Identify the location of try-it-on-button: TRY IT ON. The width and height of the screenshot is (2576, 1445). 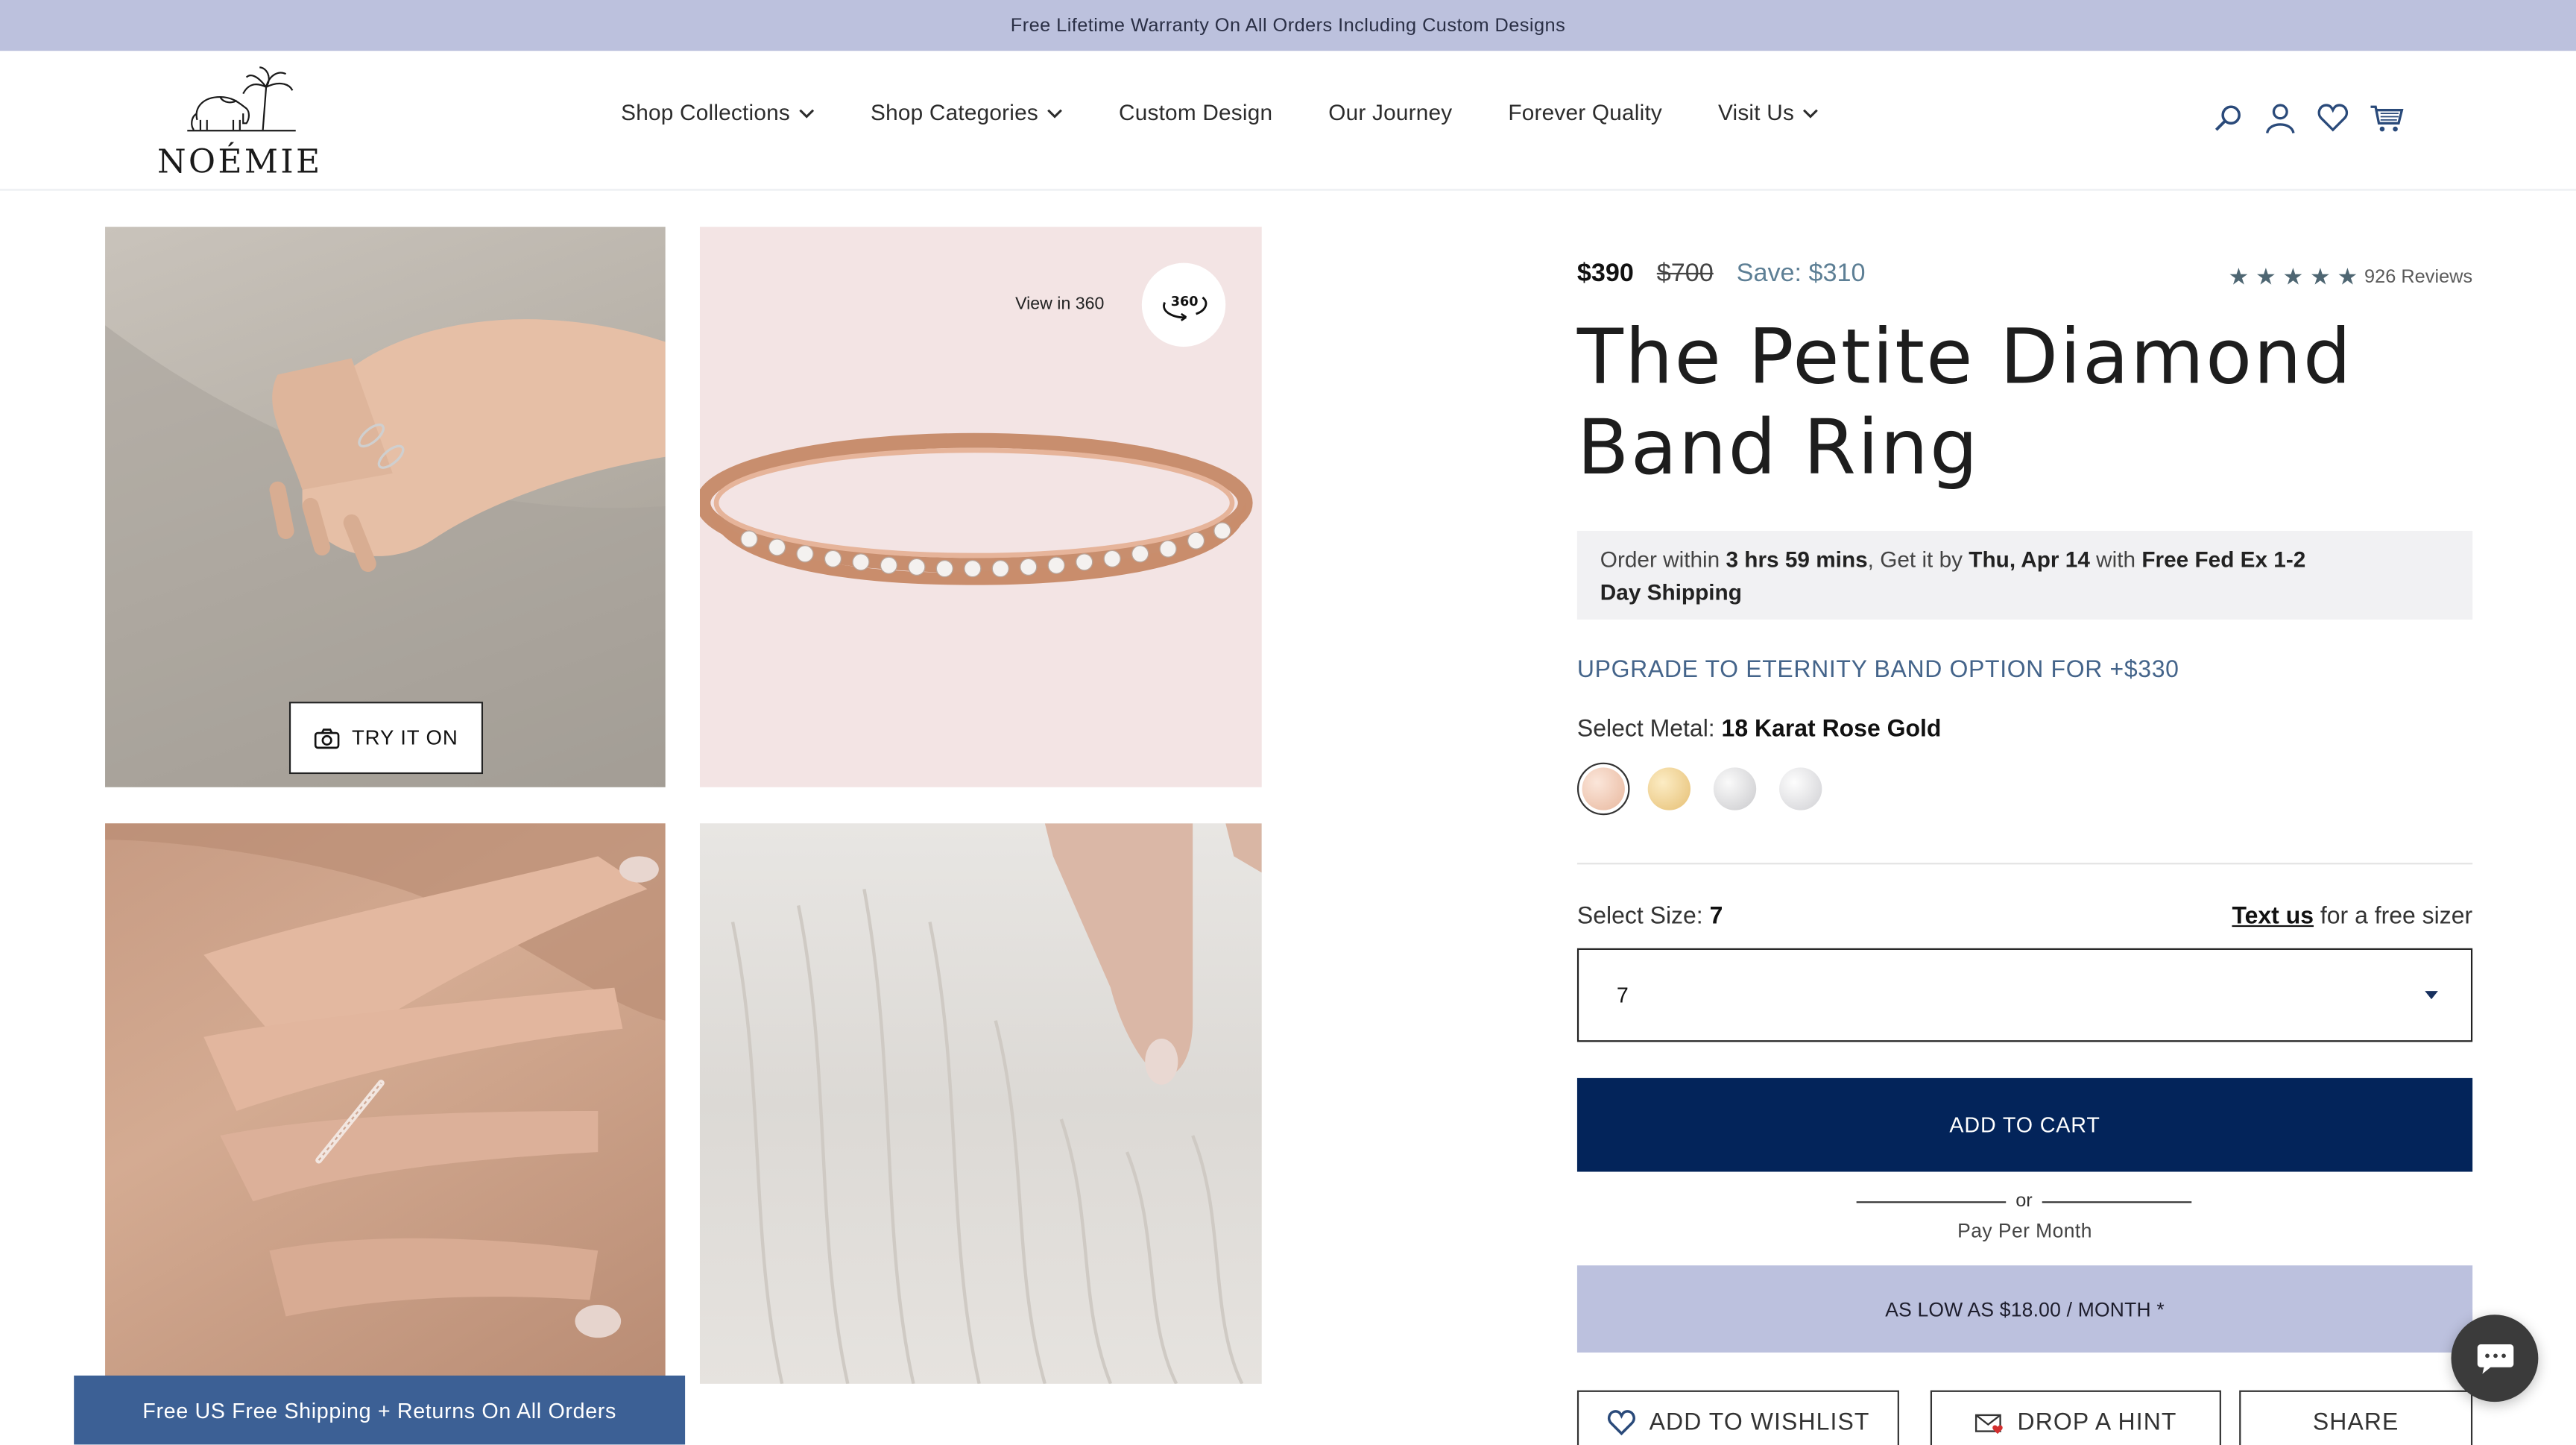
(386, 738).